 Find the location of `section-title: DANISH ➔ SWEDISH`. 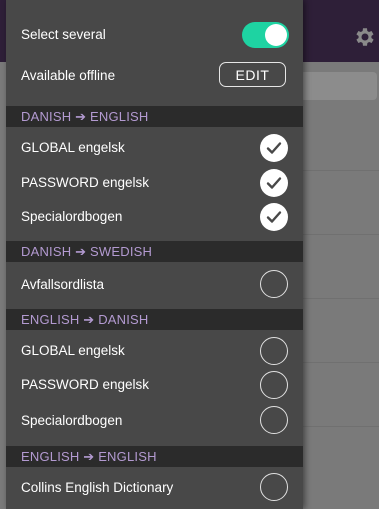

section-title: DANISH ➔ SWEDISH is located at coordinates (87, 251).